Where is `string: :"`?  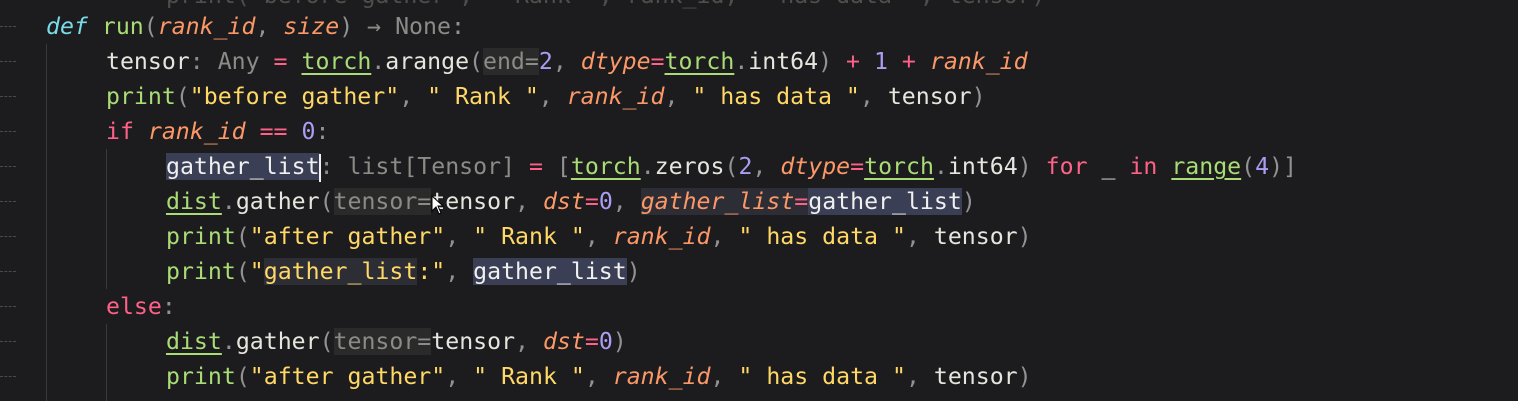 string: :" is located at coordinates (431, 271).